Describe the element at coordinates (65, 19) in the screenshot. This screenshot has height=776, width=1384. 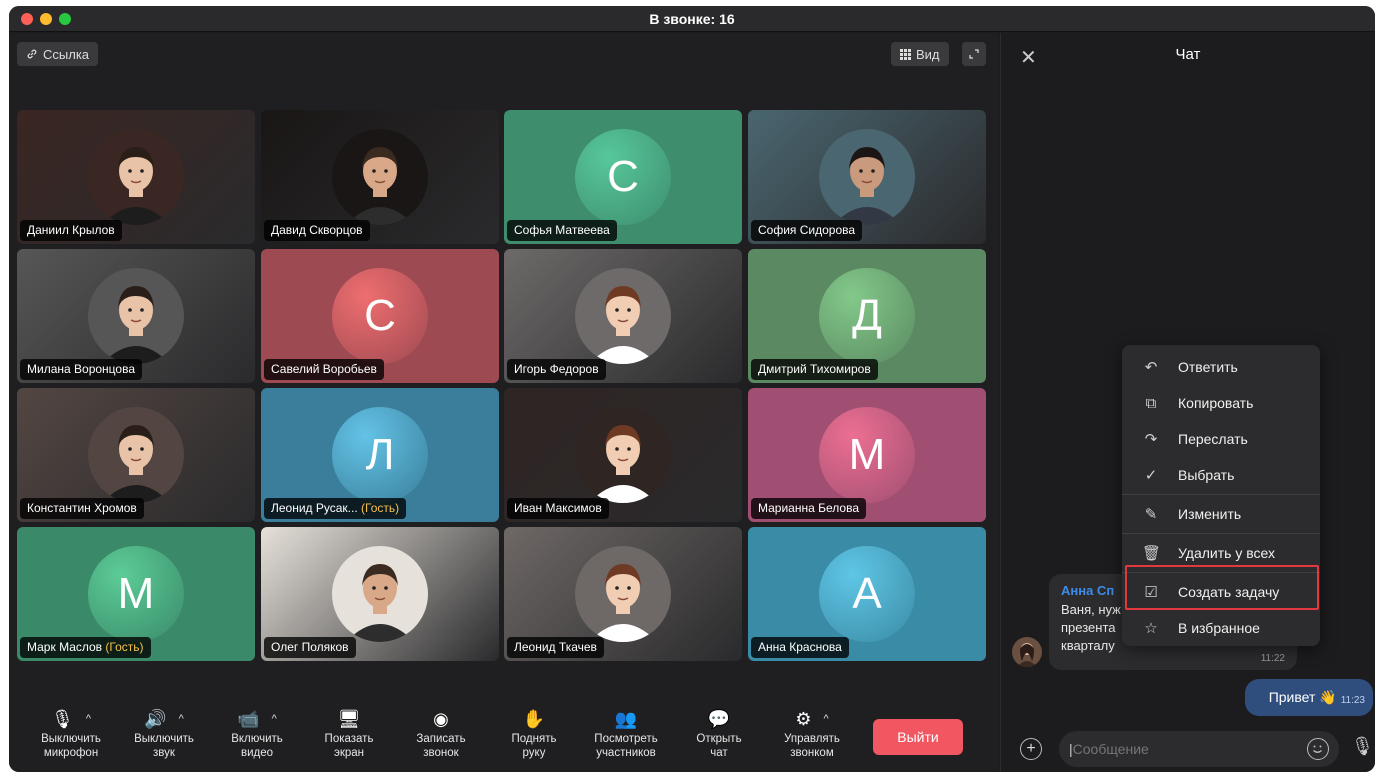
I see `zoom-window-button` at that location.